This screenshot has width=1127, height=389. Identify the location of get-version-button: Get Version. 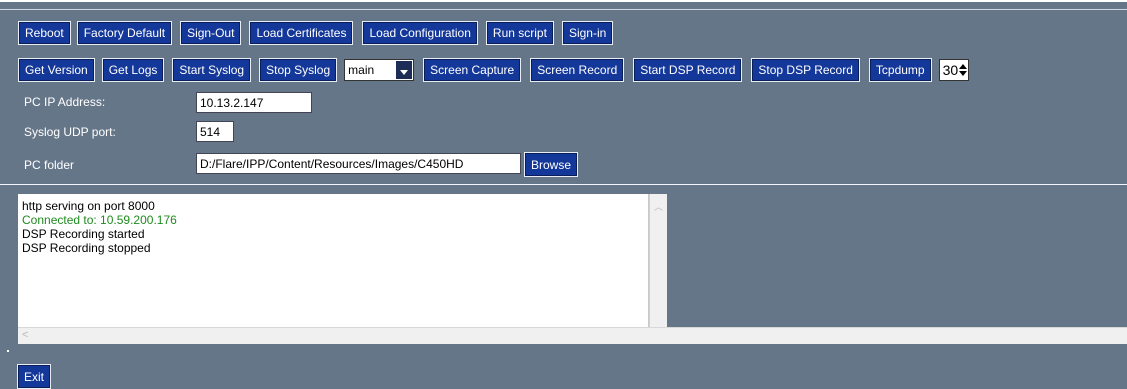
(56, 70).